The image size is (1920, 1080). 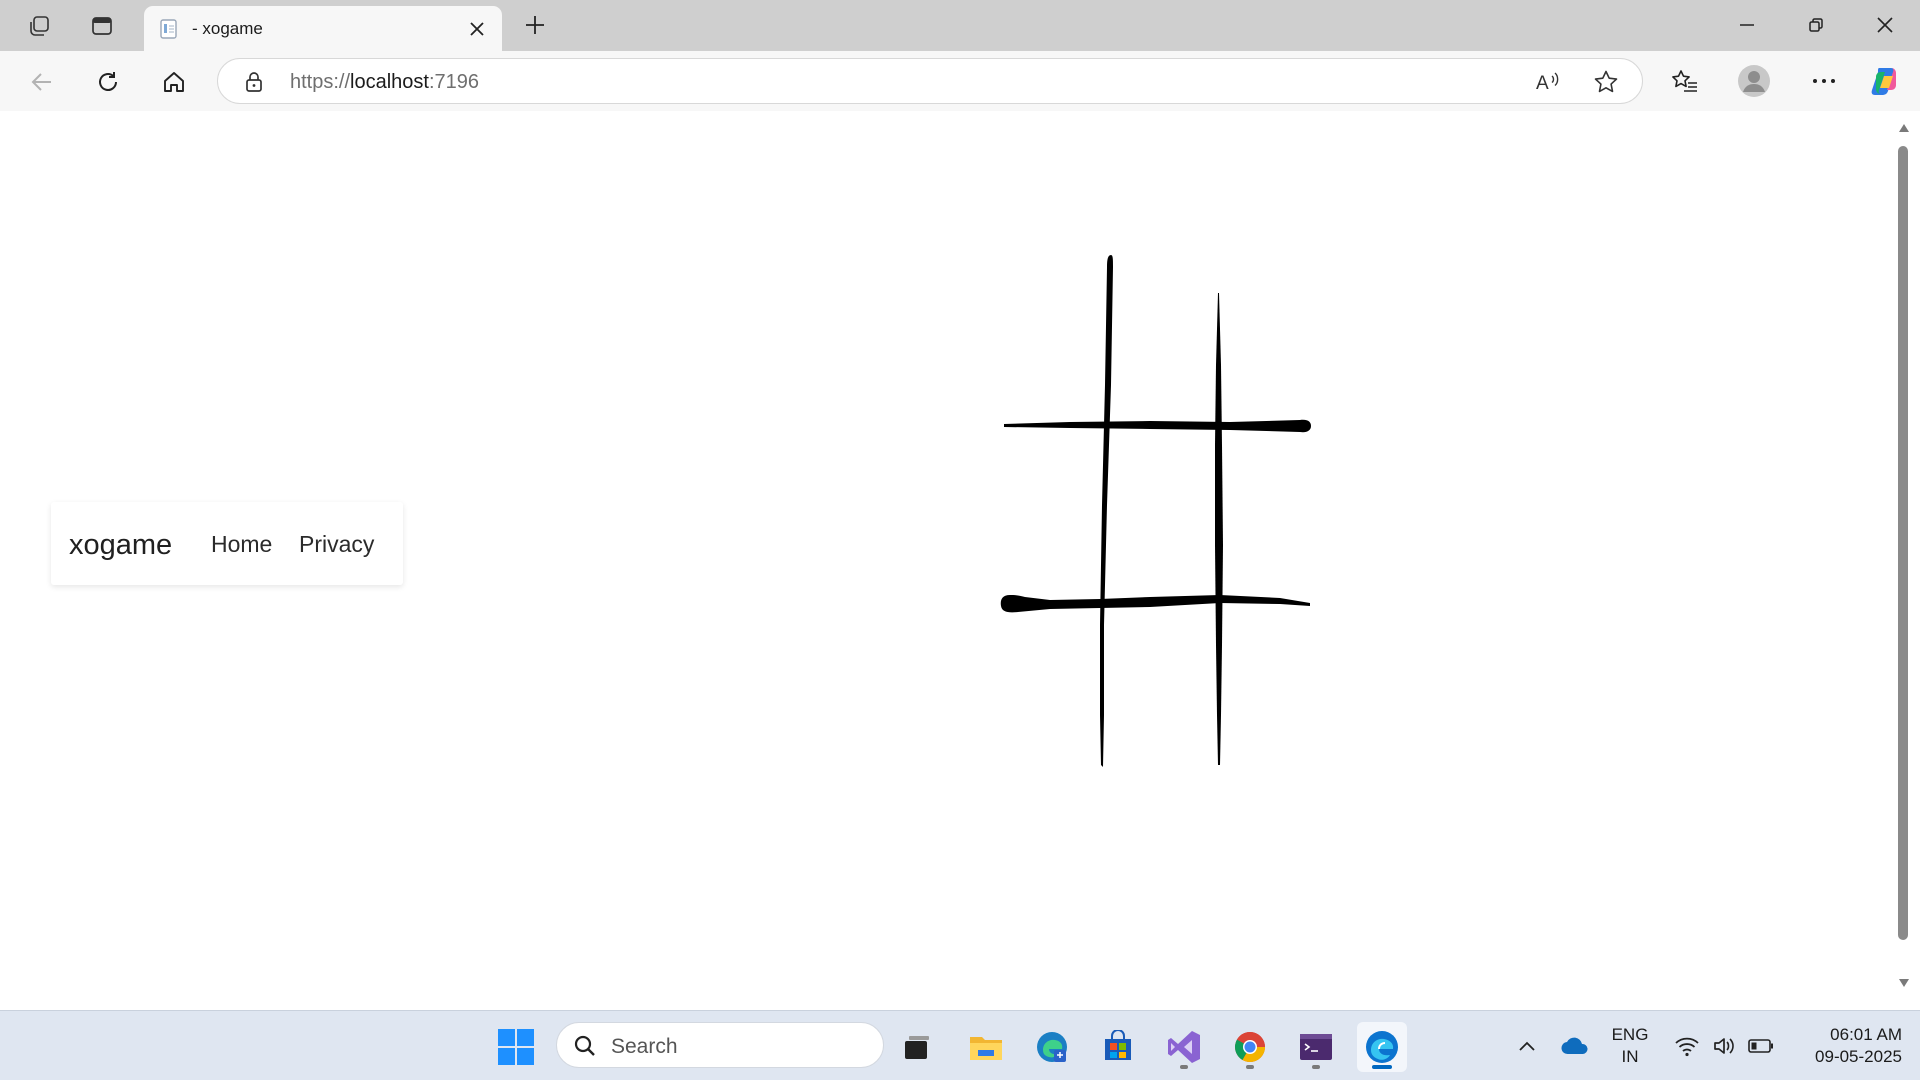 What do you see at coordinates (986, 1047) in the screenshot?
I see `file-explorer-icon` at bounding box center [986, 1047].